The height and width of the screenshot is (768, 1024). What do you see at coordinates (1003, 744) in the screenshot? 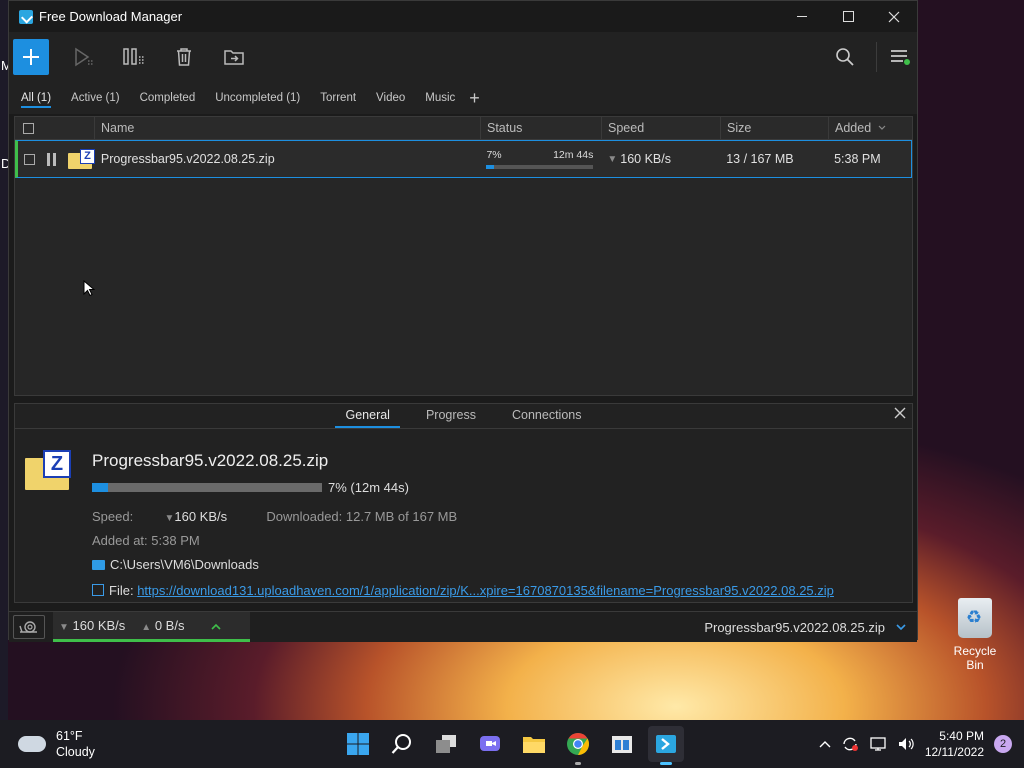
I see `notification-badge: 2` at bounding box center [1003, 744].